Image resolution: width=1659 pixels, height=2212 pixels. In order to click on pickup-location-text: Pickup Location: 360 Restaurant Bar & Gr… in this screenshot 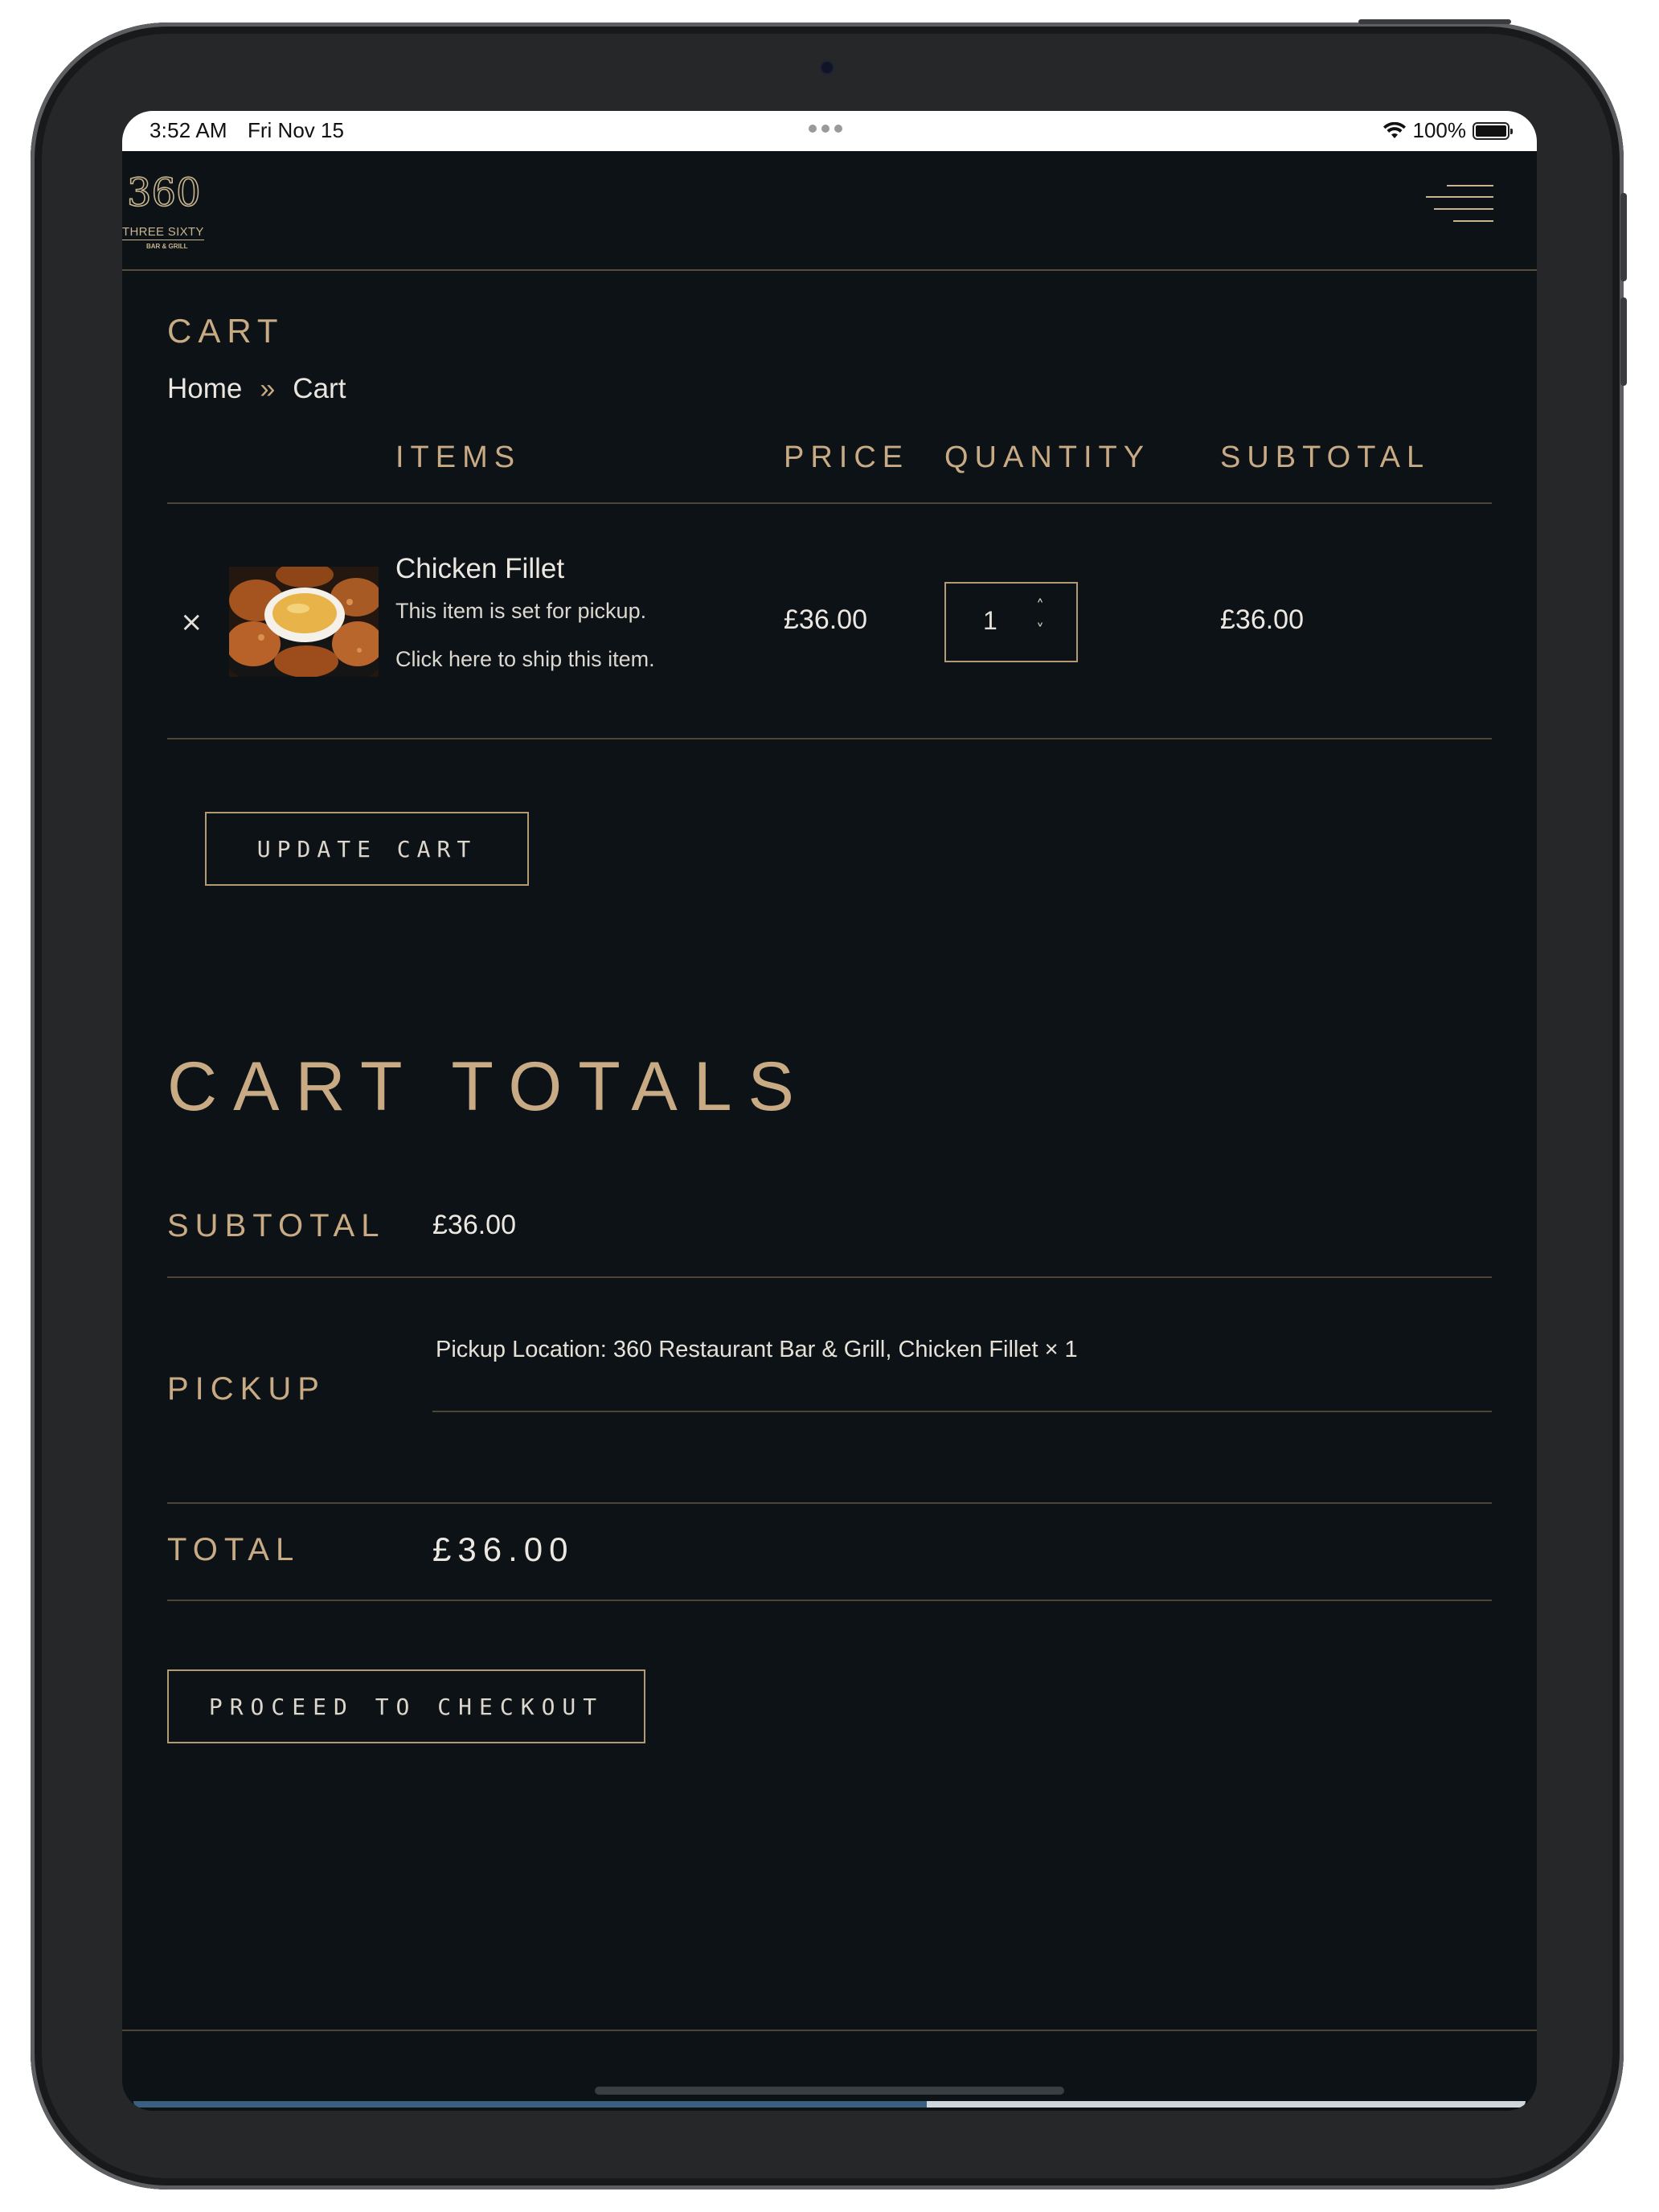, I will do `click(757, 1349)`.